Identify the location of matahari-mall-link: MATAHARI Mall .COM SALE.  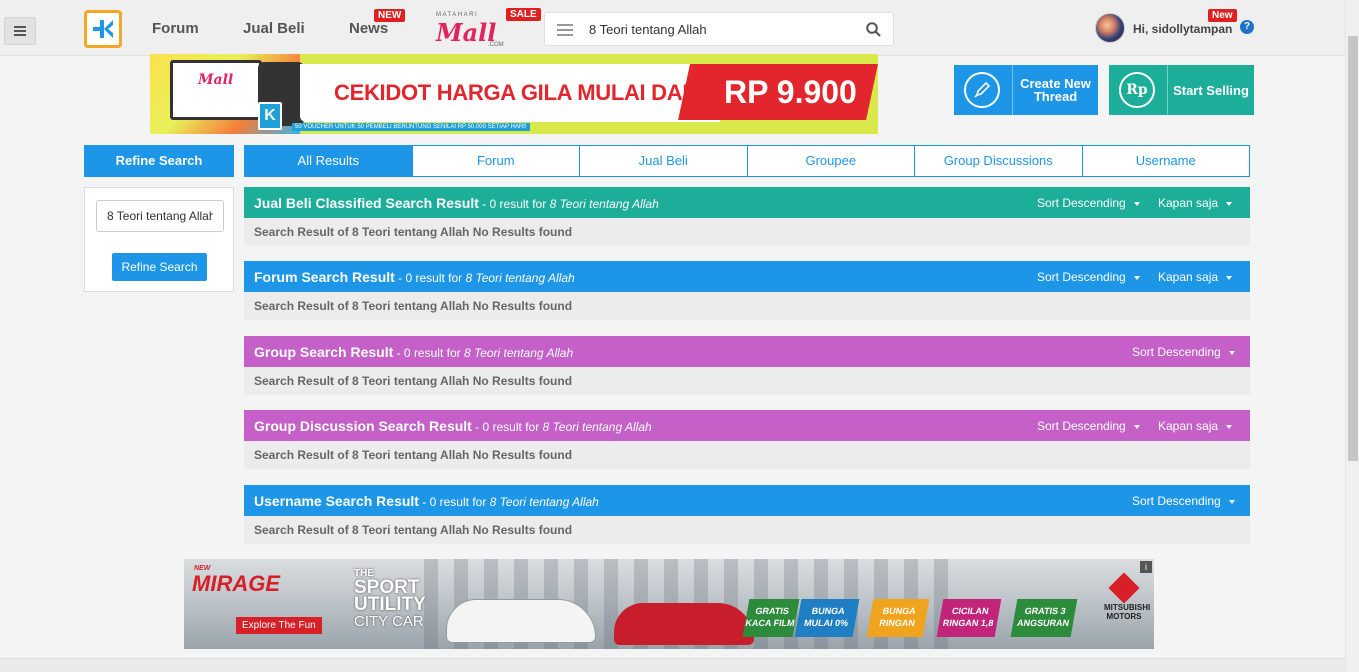
(486, 29).